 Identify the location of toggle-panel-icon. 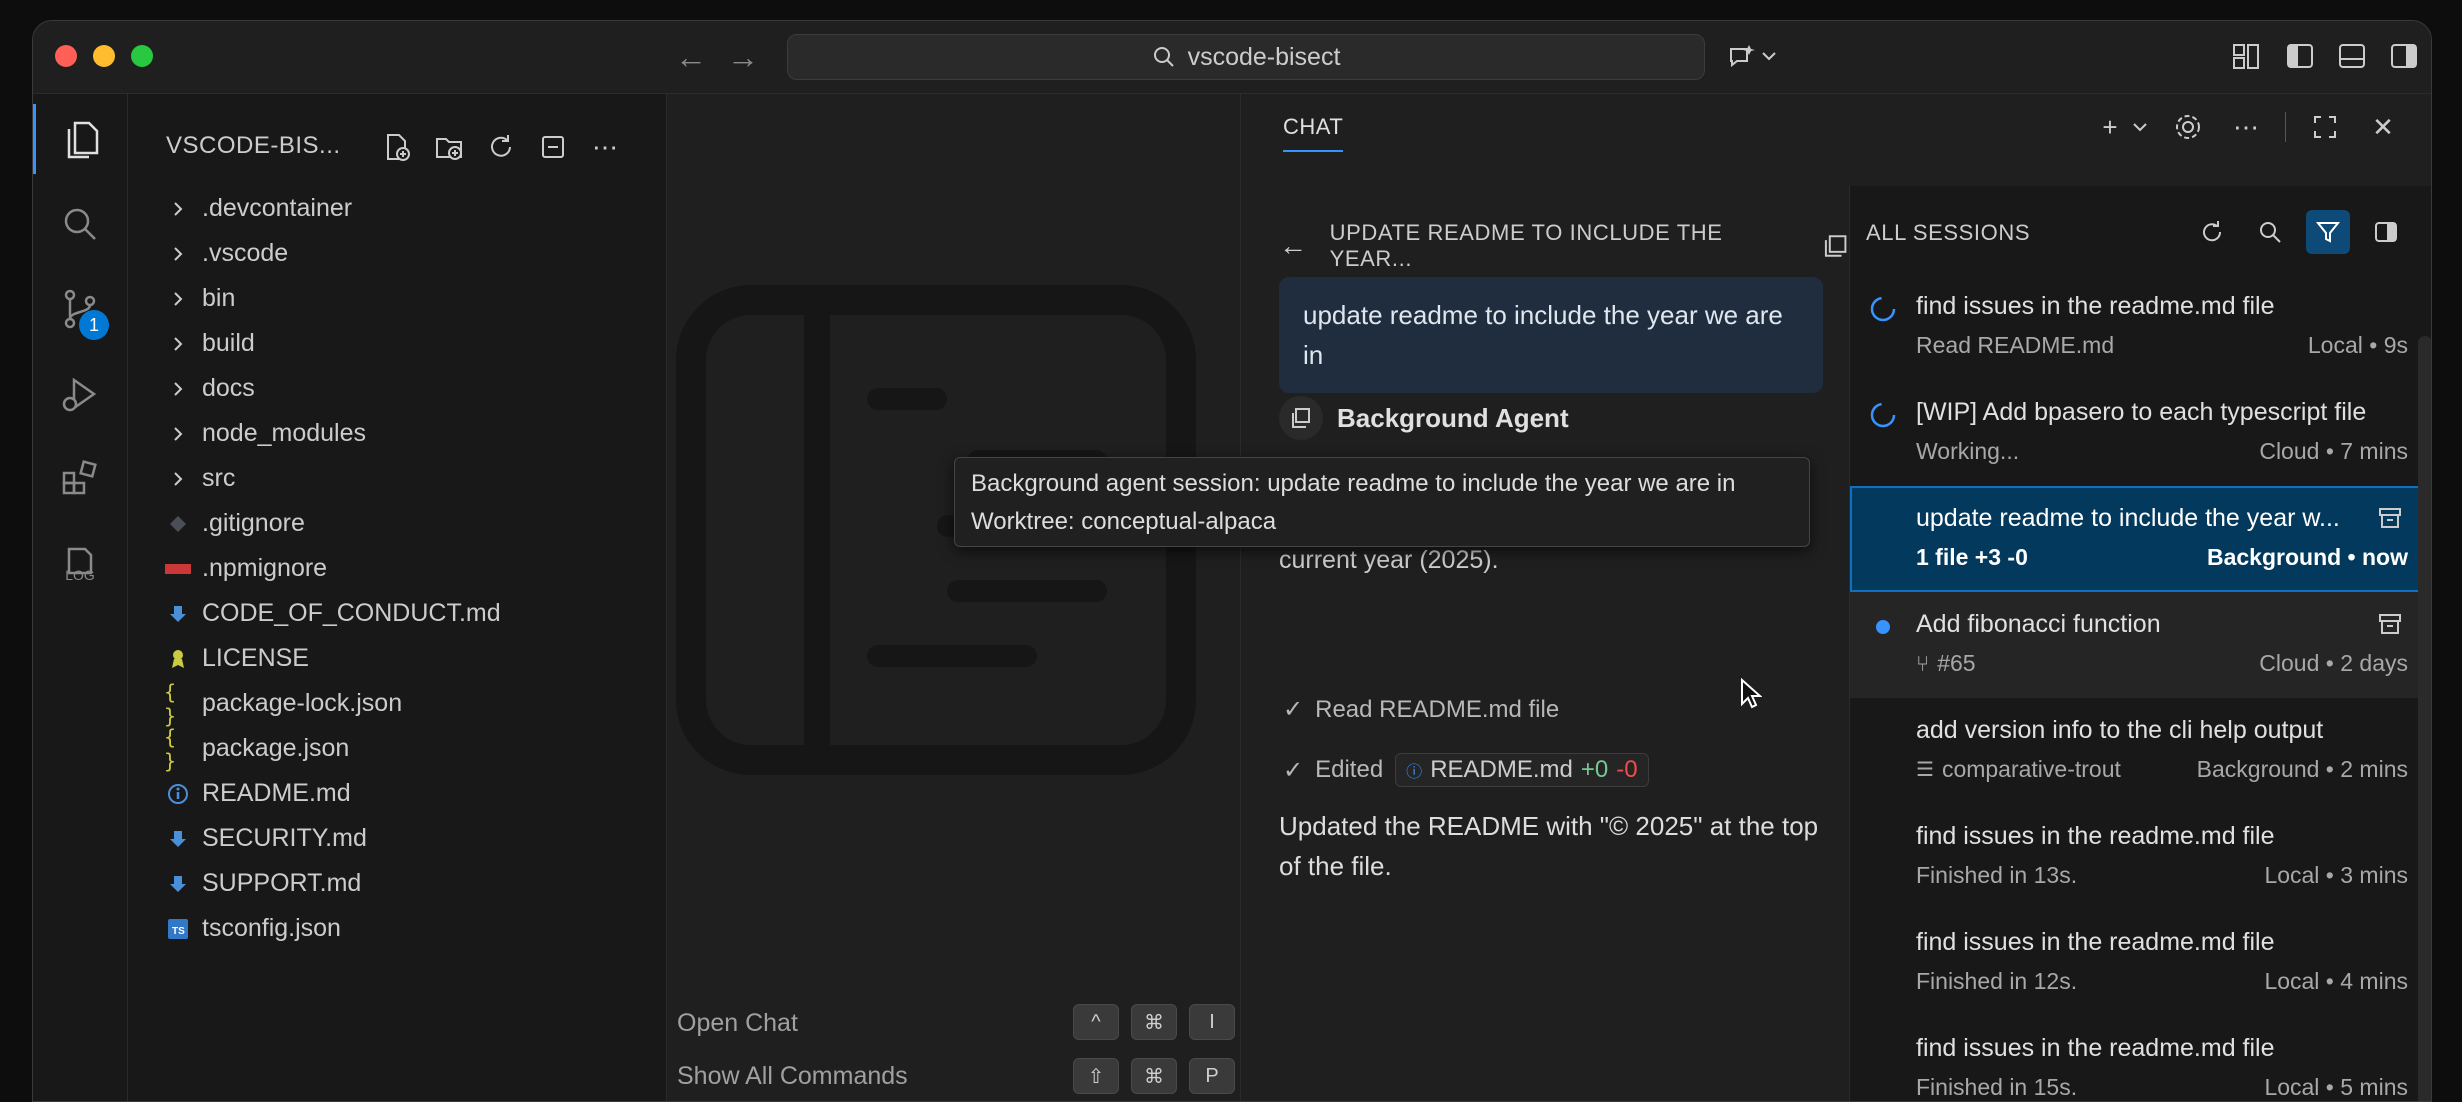
(2352, 56).